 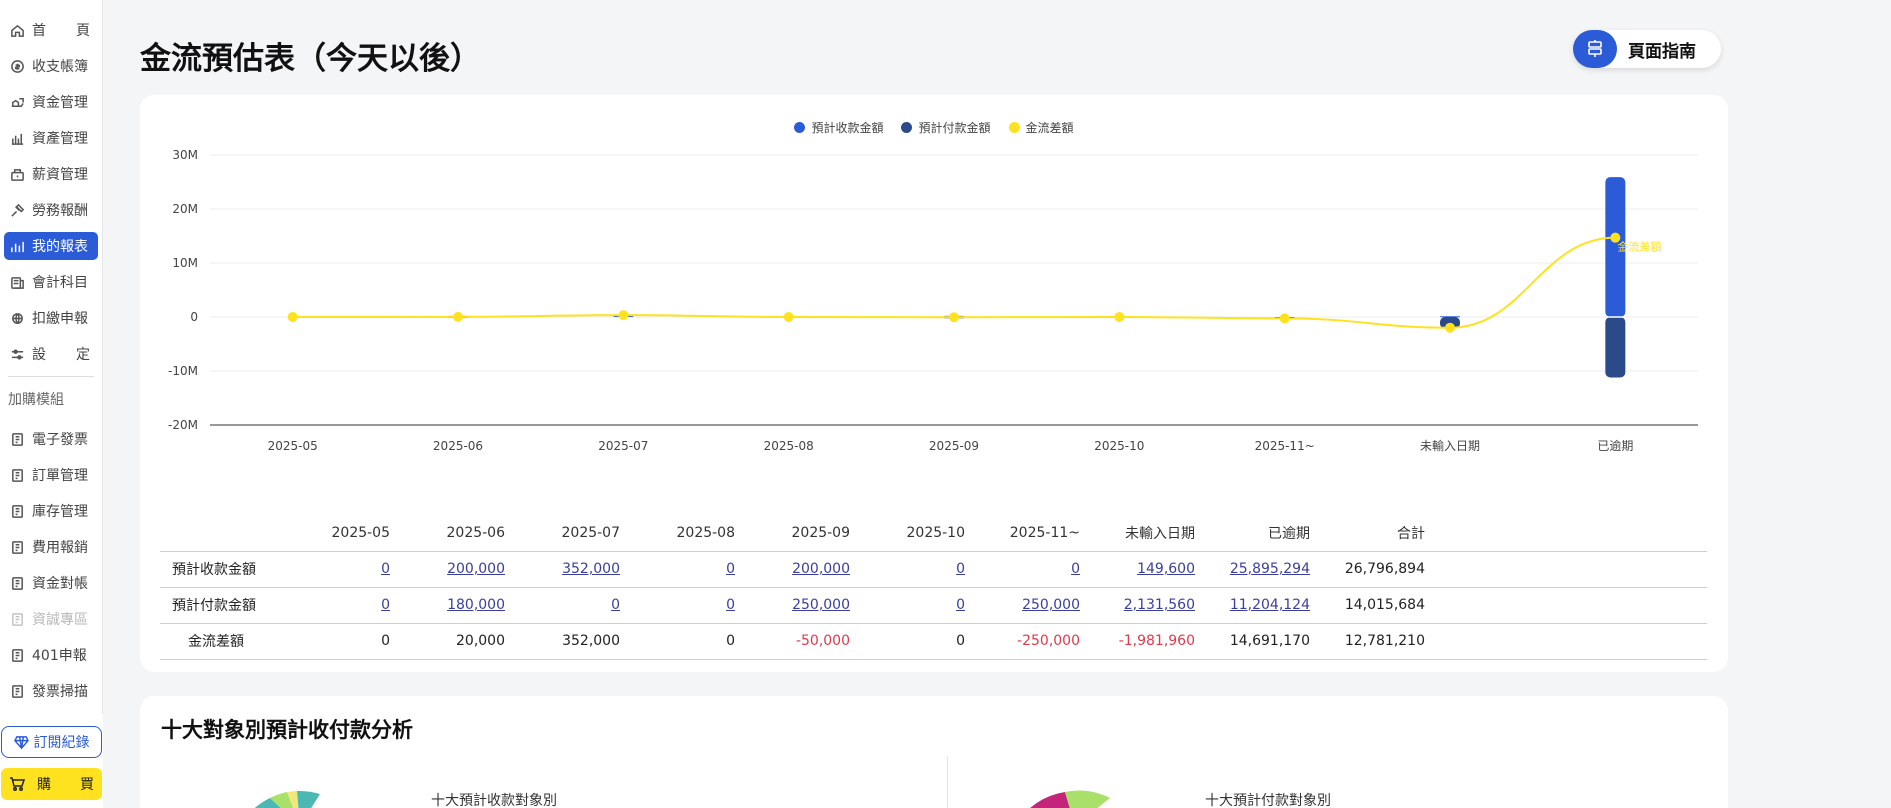 I want to click on column-header: 2025-10, so click(x=936, y=532).